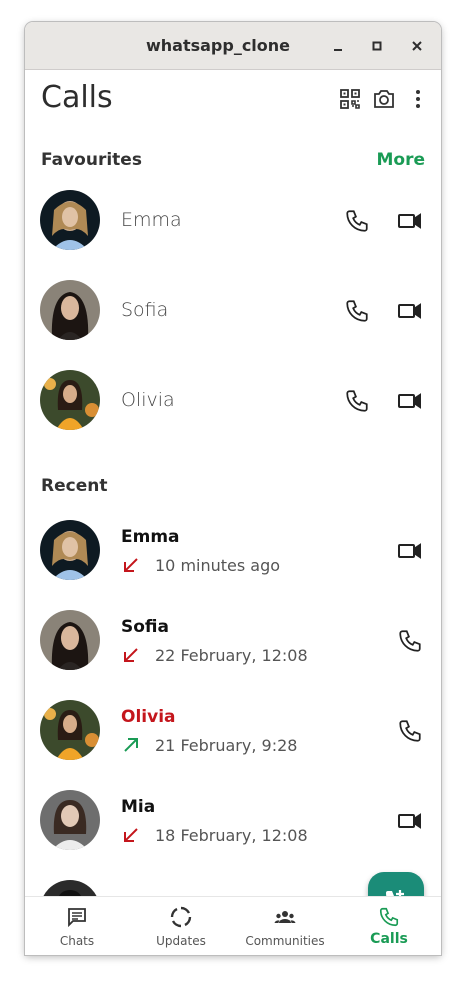  I want to click on call-time: 21 February, 9:28, so click(226, 745).